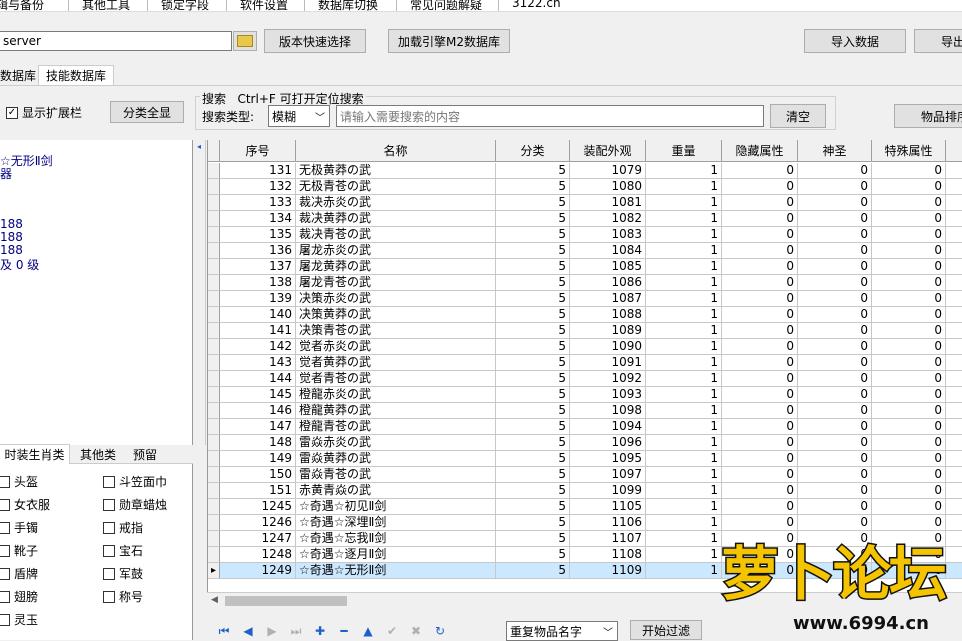 Image resolution: width=962 pixels, height=641 pixels. I want to click on table-row: 151 赤黄青焱の武 5 1099 1 0 0 0, so click(585, 491).